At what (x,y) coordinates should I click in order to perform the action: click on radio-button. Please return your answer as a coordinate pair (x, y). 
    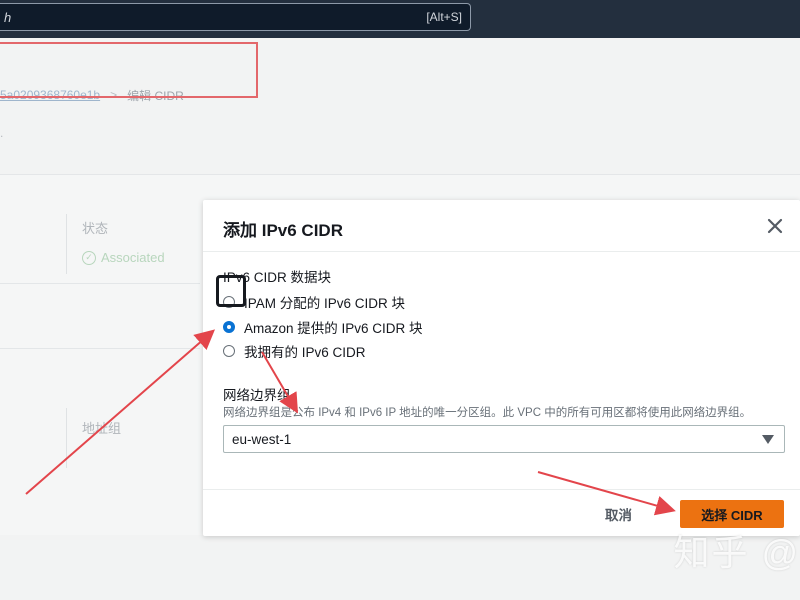
    Looking at the image, I should click on (229, 351).